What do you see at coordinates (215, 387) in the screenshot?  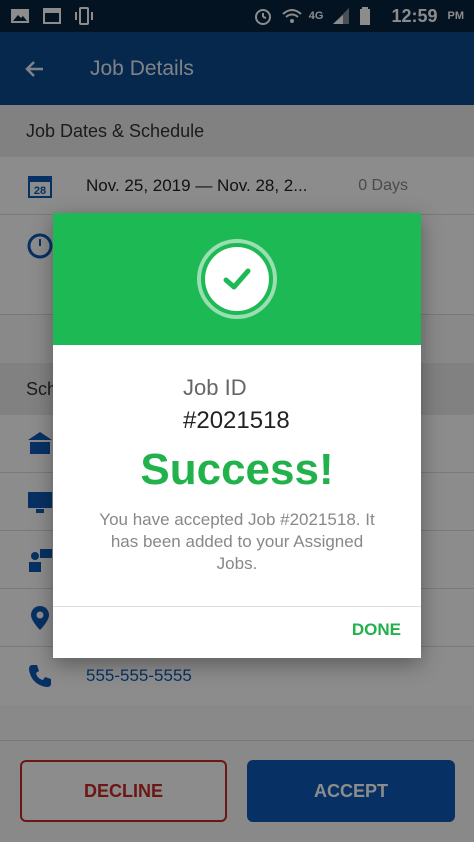 I see `job-id-label: Job ID` at bounding box center [215, 387].